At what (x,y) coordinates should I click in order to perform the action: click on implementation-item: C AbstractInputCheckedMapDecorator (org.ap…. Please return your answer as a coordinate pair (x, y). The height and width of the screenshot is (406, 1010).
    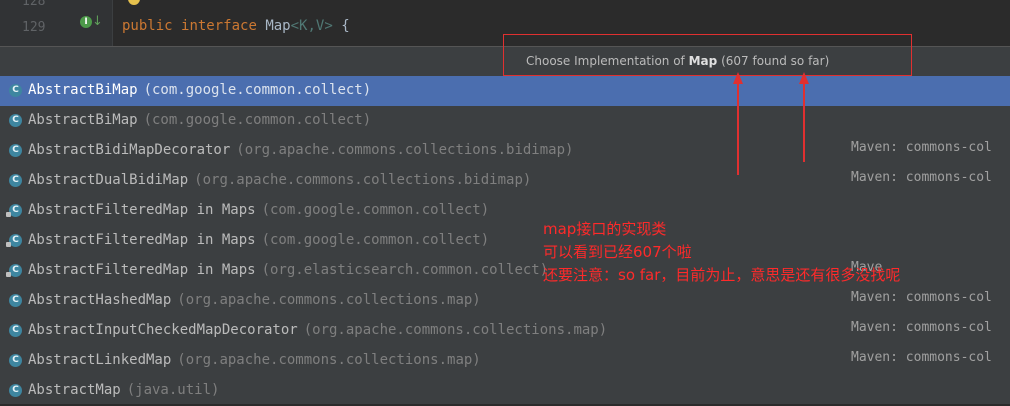
    Looking at the image, I should click on (505, 331).